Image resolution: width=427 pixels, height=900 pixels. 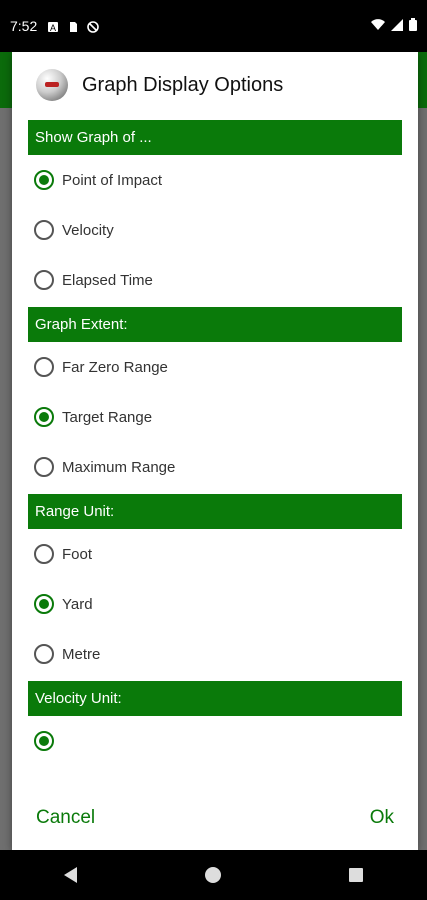 I want to click on option-maximum-range: Maximum Range, so click(x=215, y=467).